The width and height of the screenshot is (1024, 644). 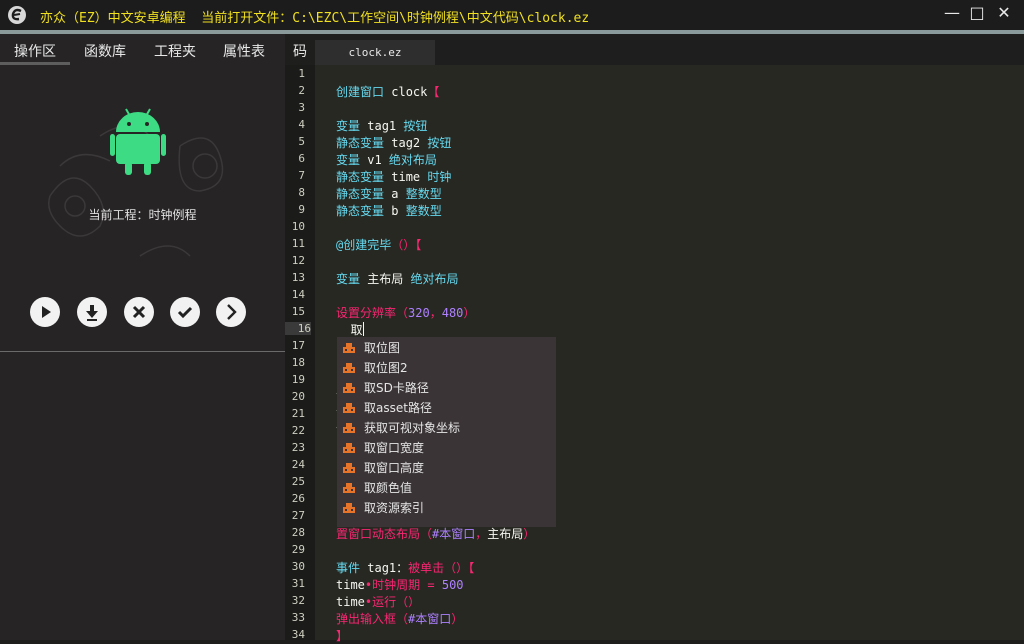 What do you see at coordinates (298, 617) in the screenshot?
I see `line-number: 33` at bounding box center [298, 617].